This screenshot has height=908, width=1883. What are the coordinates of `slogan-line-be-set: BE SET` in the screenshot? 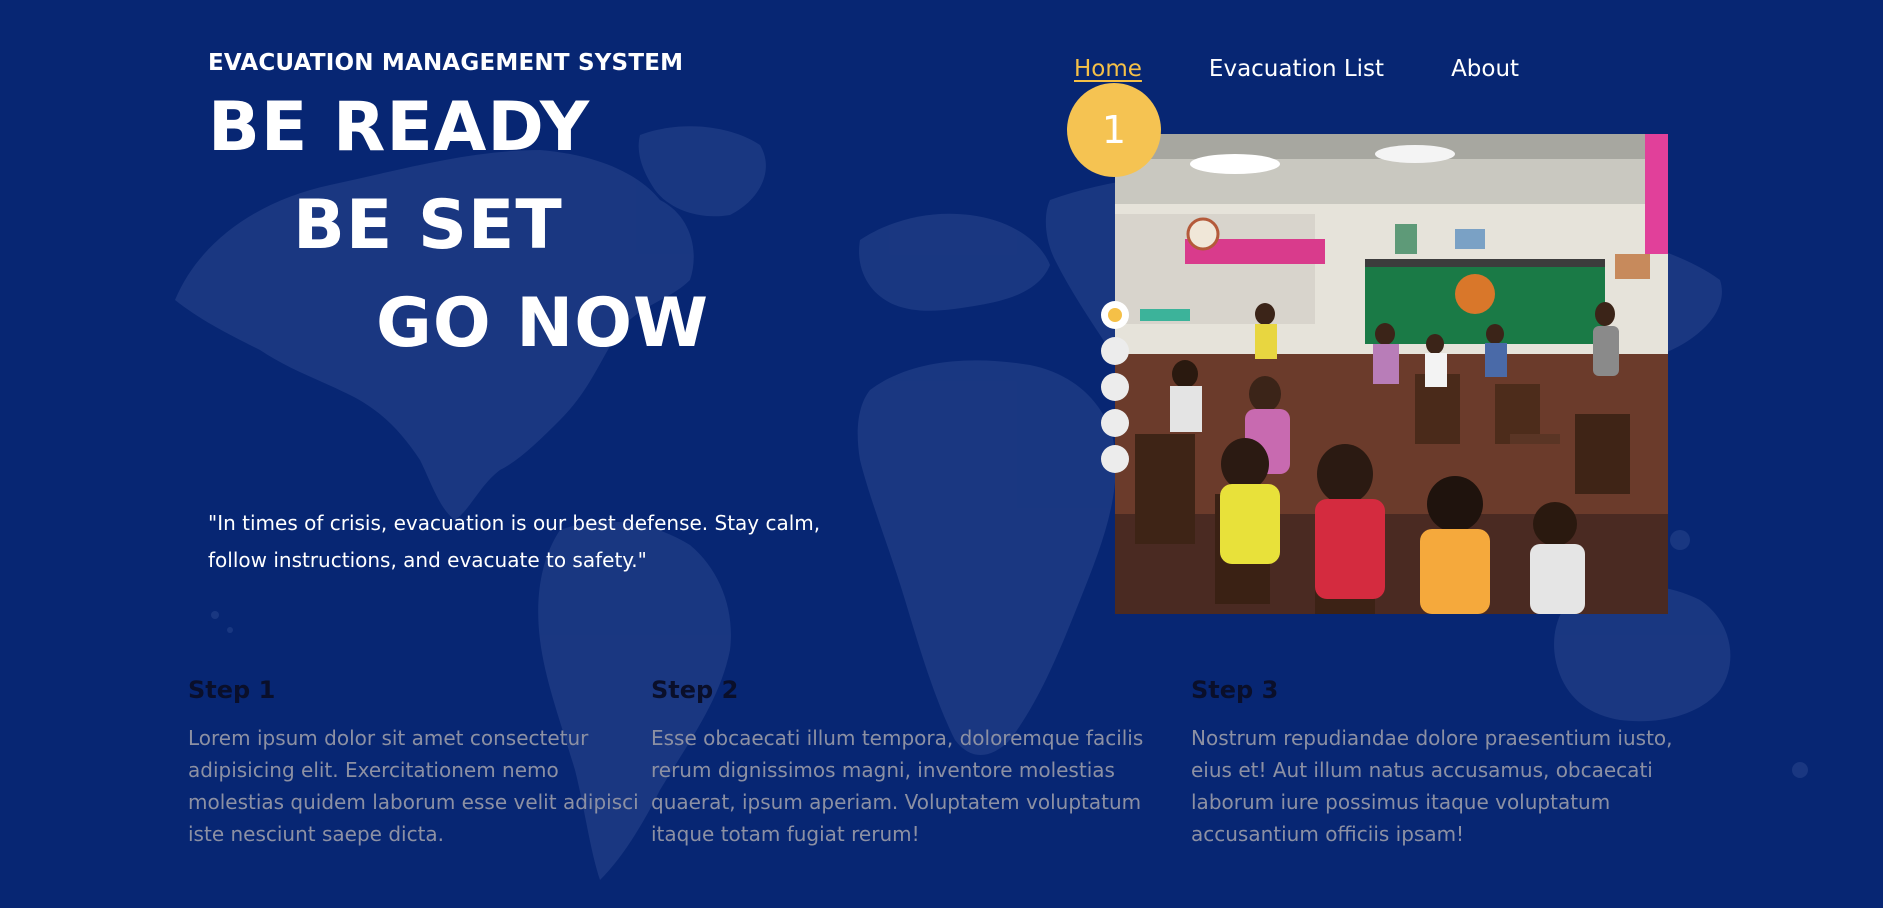 It's located at (428, 225).